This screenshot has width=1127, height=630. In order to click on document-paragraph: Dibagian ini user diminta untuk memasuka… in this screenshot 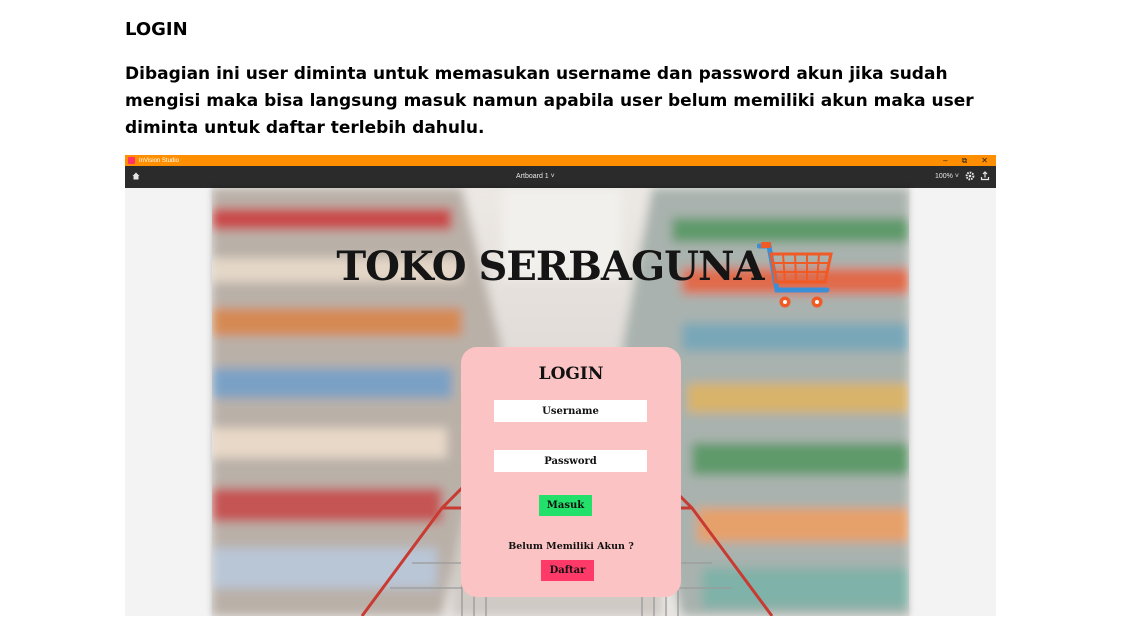, I will do `click(549, 101)`.